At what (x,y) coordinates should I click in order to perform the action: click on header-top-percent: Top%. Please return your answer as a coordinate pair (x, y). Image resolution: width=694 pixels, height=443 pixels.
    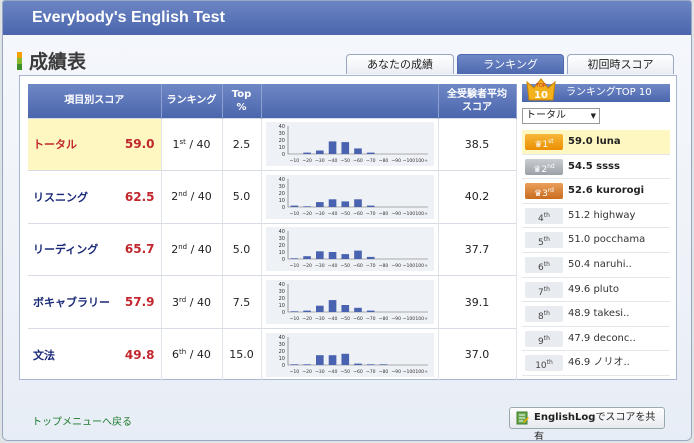
    Looking at the image, I should click on (242, 101).